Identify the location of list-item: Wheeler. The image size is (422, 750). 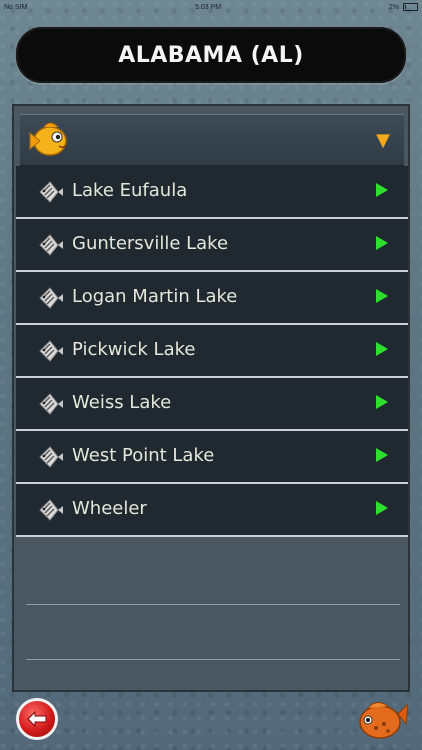
(212, 510).